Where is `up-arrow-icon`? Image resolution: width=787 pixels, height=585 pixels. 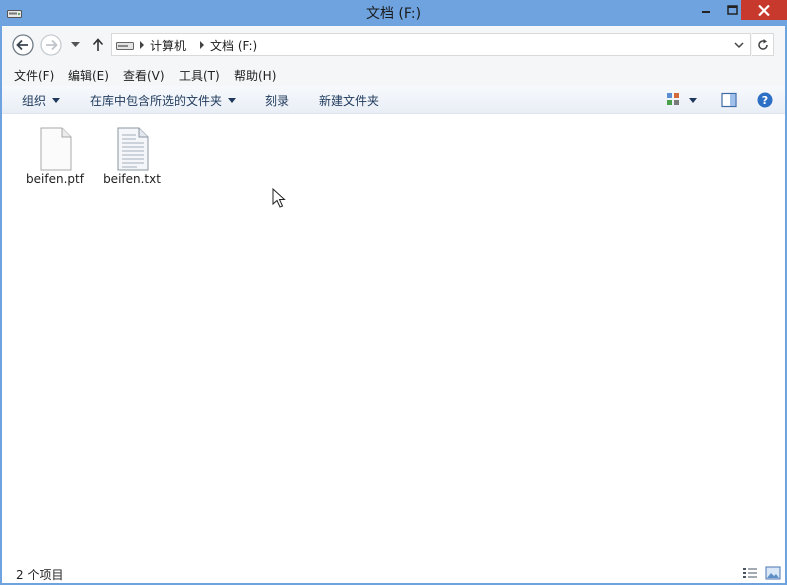
up-arrow-icon is located at coordinates (98, 44).